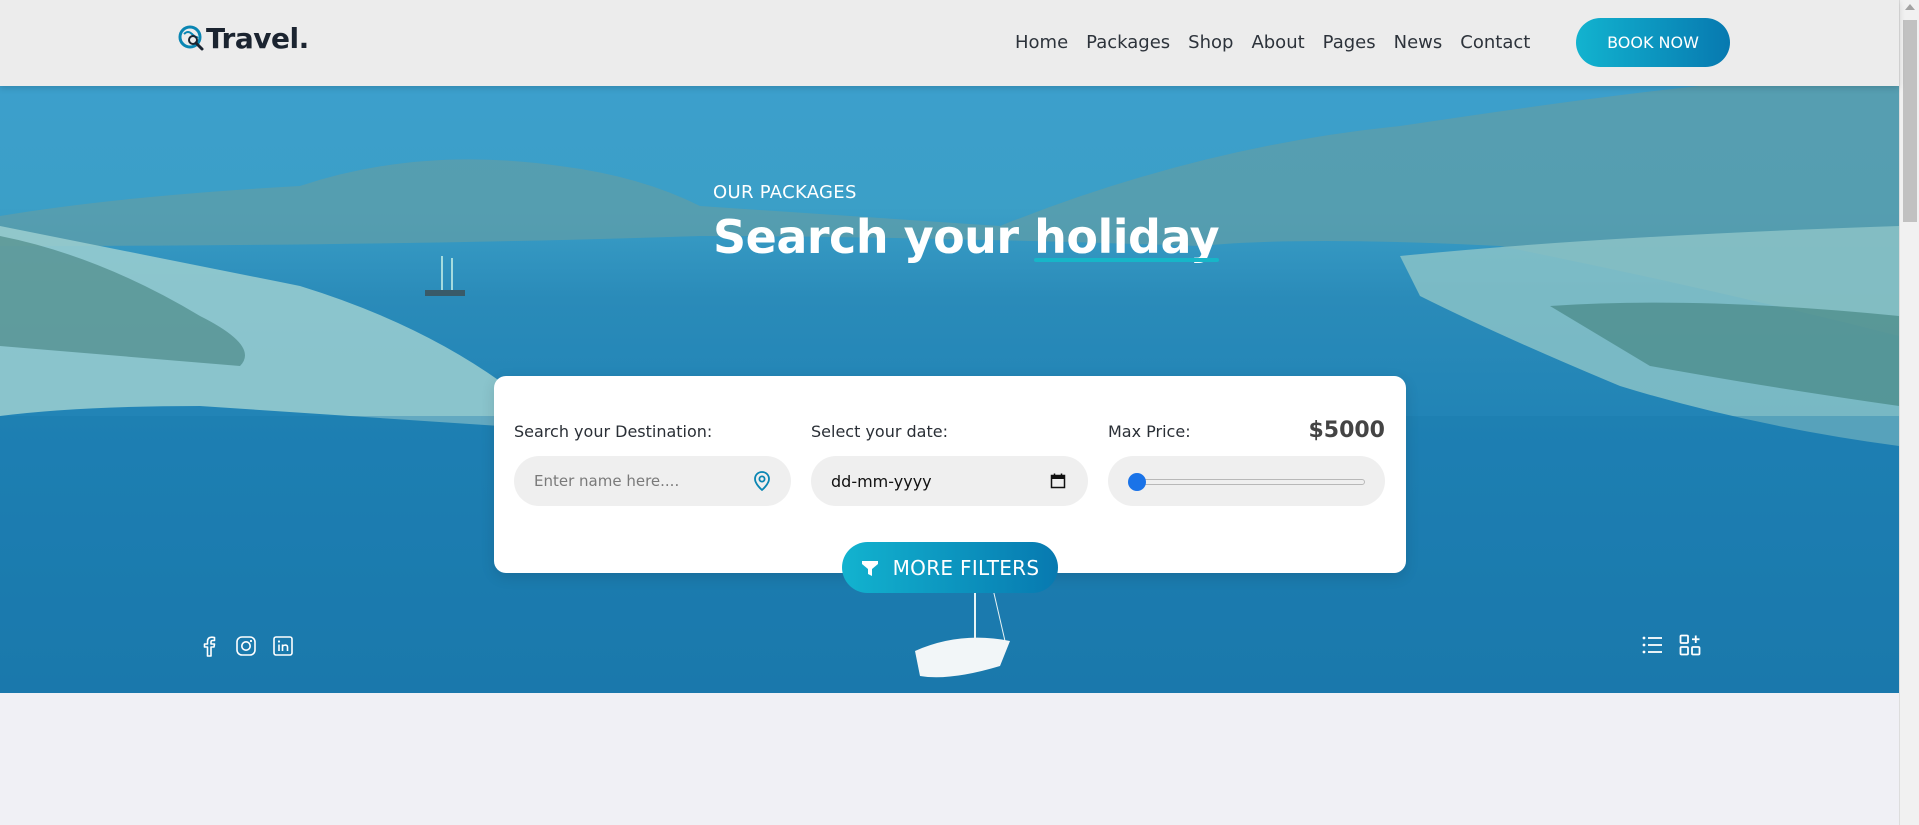  Describe the element at coordinates (869, 568) in the screenshot. I see `filter-funnel-icon` at that location.